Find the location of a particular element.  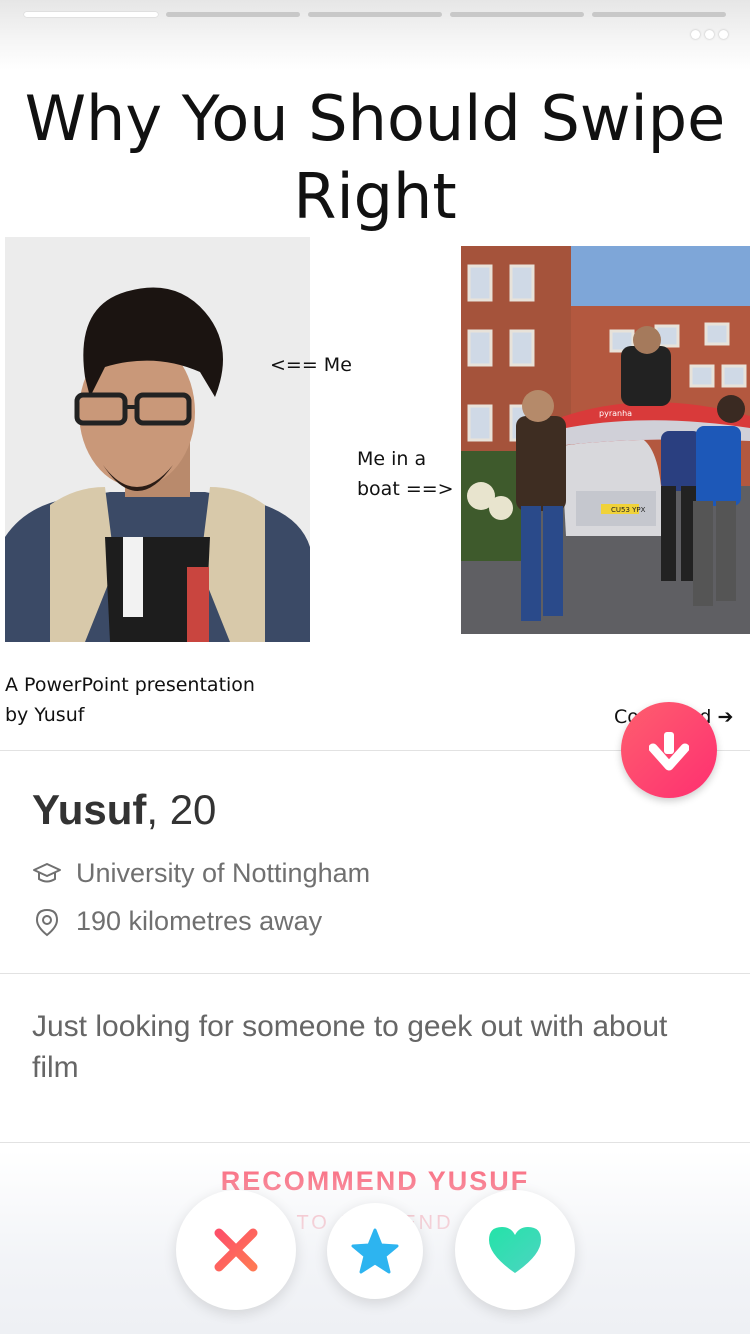

kayak-brand-text: pyranha is located at coordinates (615, 413).